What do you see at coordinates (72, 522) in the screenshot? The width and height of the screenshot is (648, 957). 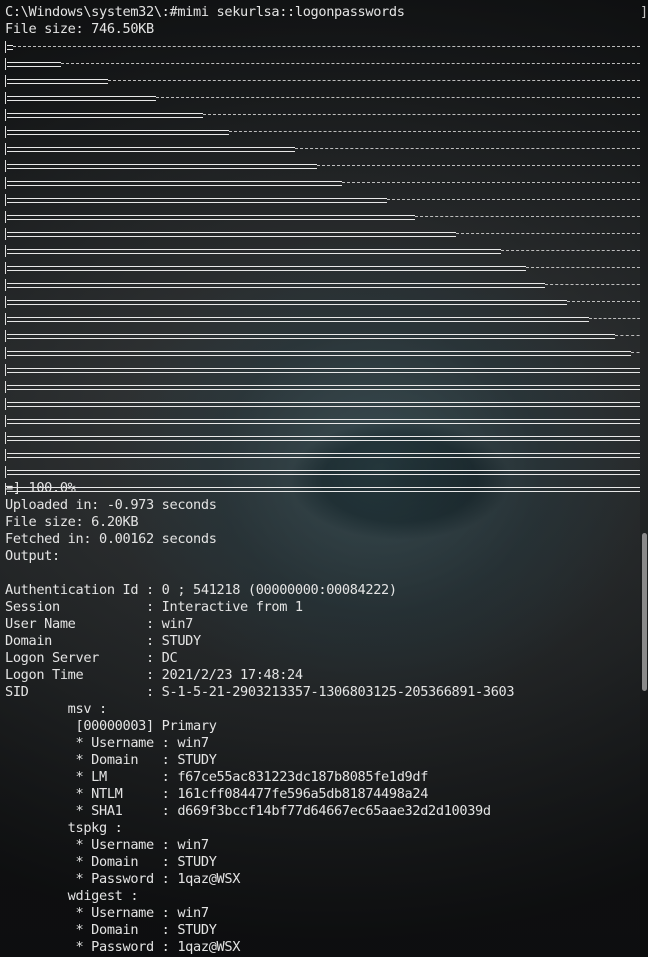 I see `file-size-line: File size: 6.20KB` at bounding box center [72, 522].